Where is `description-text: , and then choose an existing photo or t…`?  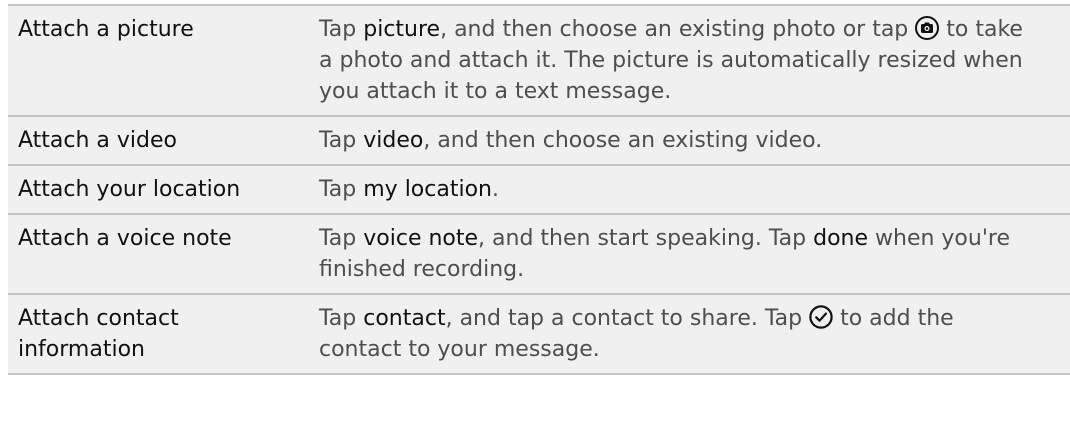
description-text: , and then choose an existing photo or t… is located at coordinates (678, 29).